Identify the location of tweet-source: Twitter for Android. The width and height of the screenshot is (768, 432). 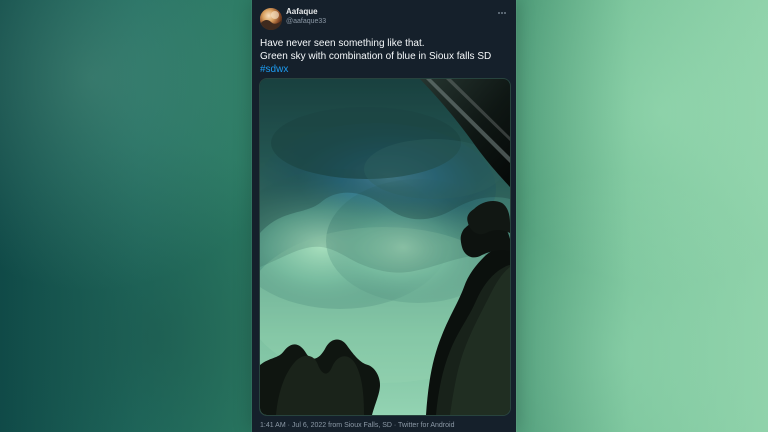
(426, 425).